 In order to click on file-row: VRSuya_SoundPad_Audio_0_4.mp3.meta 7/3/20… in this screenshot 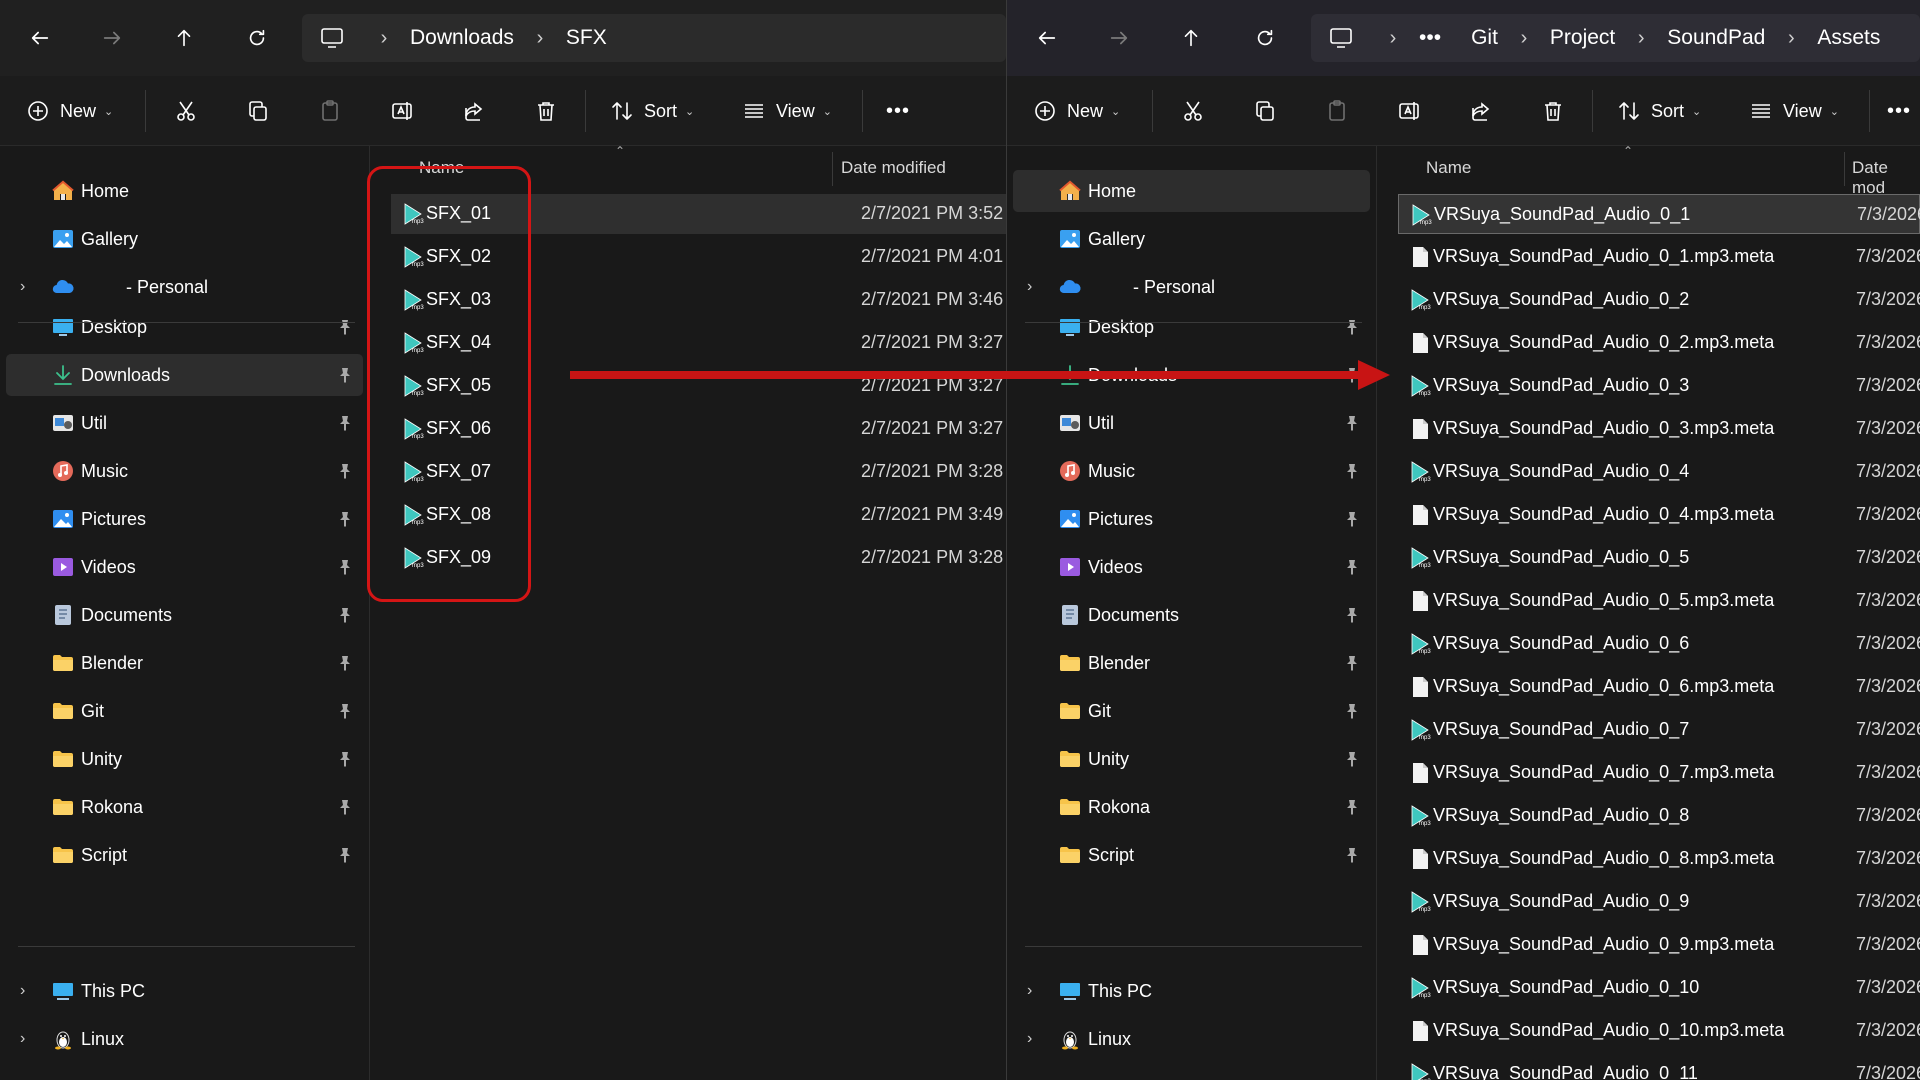, I will do `click(1659, 515)`.